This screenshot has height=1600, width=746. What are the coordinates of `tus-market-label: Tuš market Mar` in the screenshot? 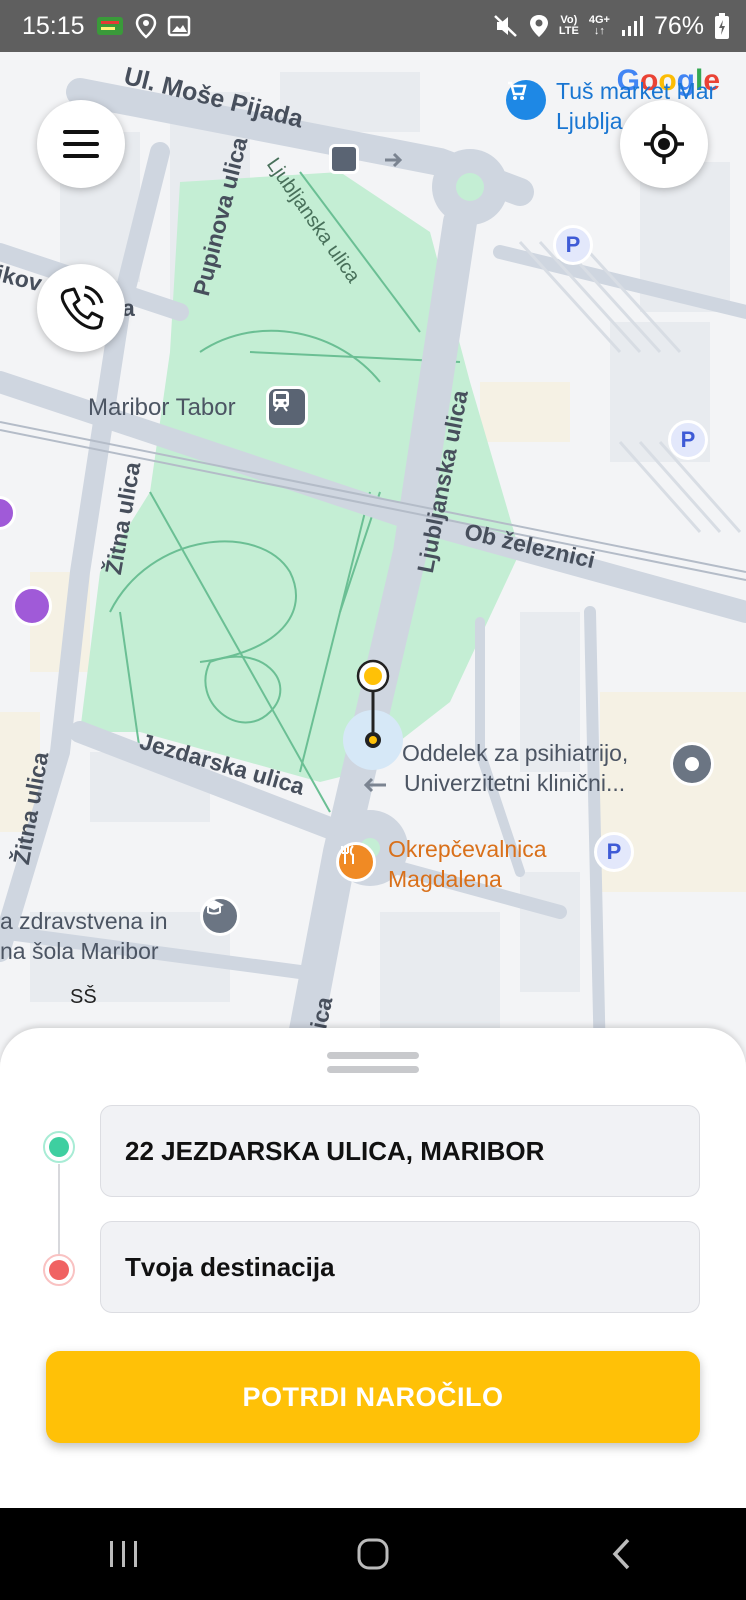 It's located at (636, 91).